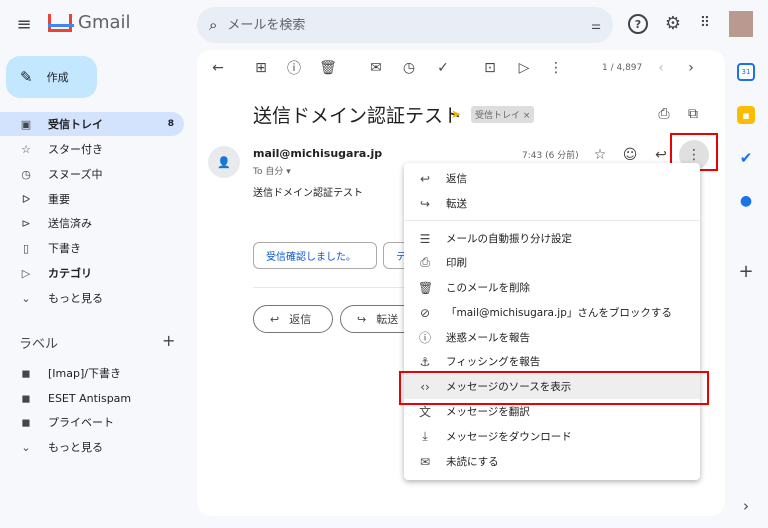 This screenshot has width=768, height=528. What do you see at coordinates (26, 77) in the screenshot?
I see `pencil-icon: ✎` at bounding box center [26, 77].